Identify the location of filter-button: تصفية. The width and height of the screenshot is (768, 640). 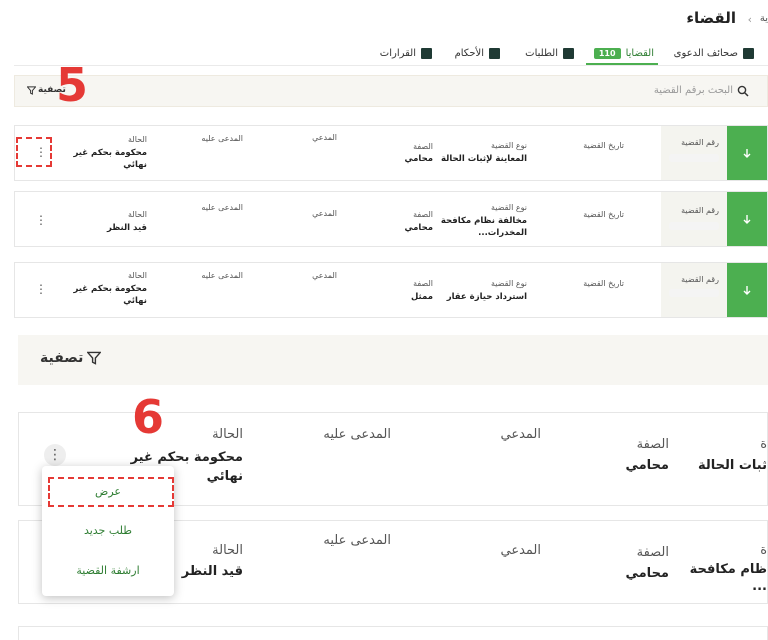
(71, 358).